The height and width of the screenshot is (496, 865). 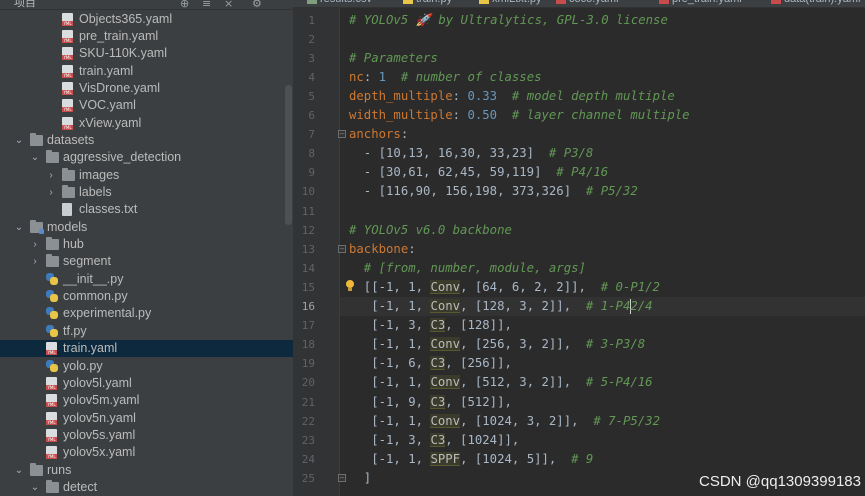 What do you see at coordinates (434, 440) in the screenshot?
I see `code-line: [-1, 3, C3, [1024]],` at bounding box center [434, 440].